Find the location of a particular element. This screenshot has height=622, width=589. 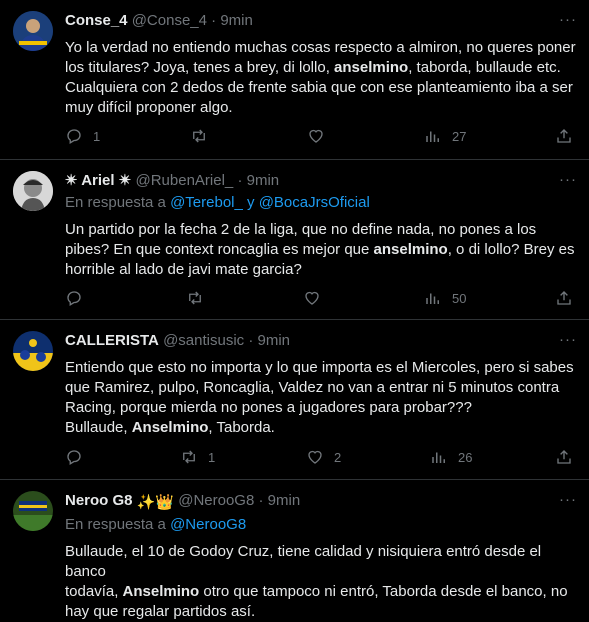

like-button: 2 is located at coordinates (323, 457).